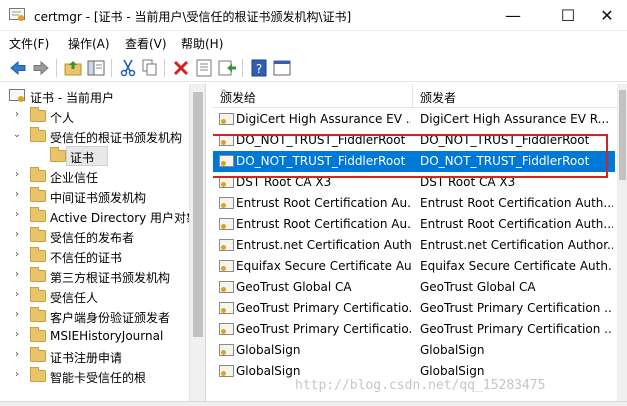 The width and height of the screenshot is (627, 406). Describe the element at coordinates (622, 242) in the screenshot. I see `list-scrollbar` at that location.